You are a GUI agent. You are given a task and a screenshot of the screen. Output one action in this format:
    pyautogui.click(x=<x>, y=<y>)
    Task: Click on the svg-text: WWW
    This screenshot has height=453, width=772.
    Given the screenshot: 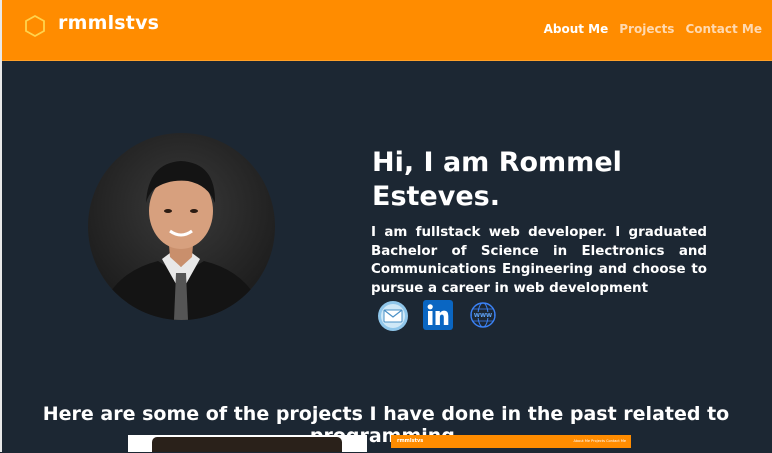 What is the action you would take?
    pyautogui.click(x=483, y=316)
    